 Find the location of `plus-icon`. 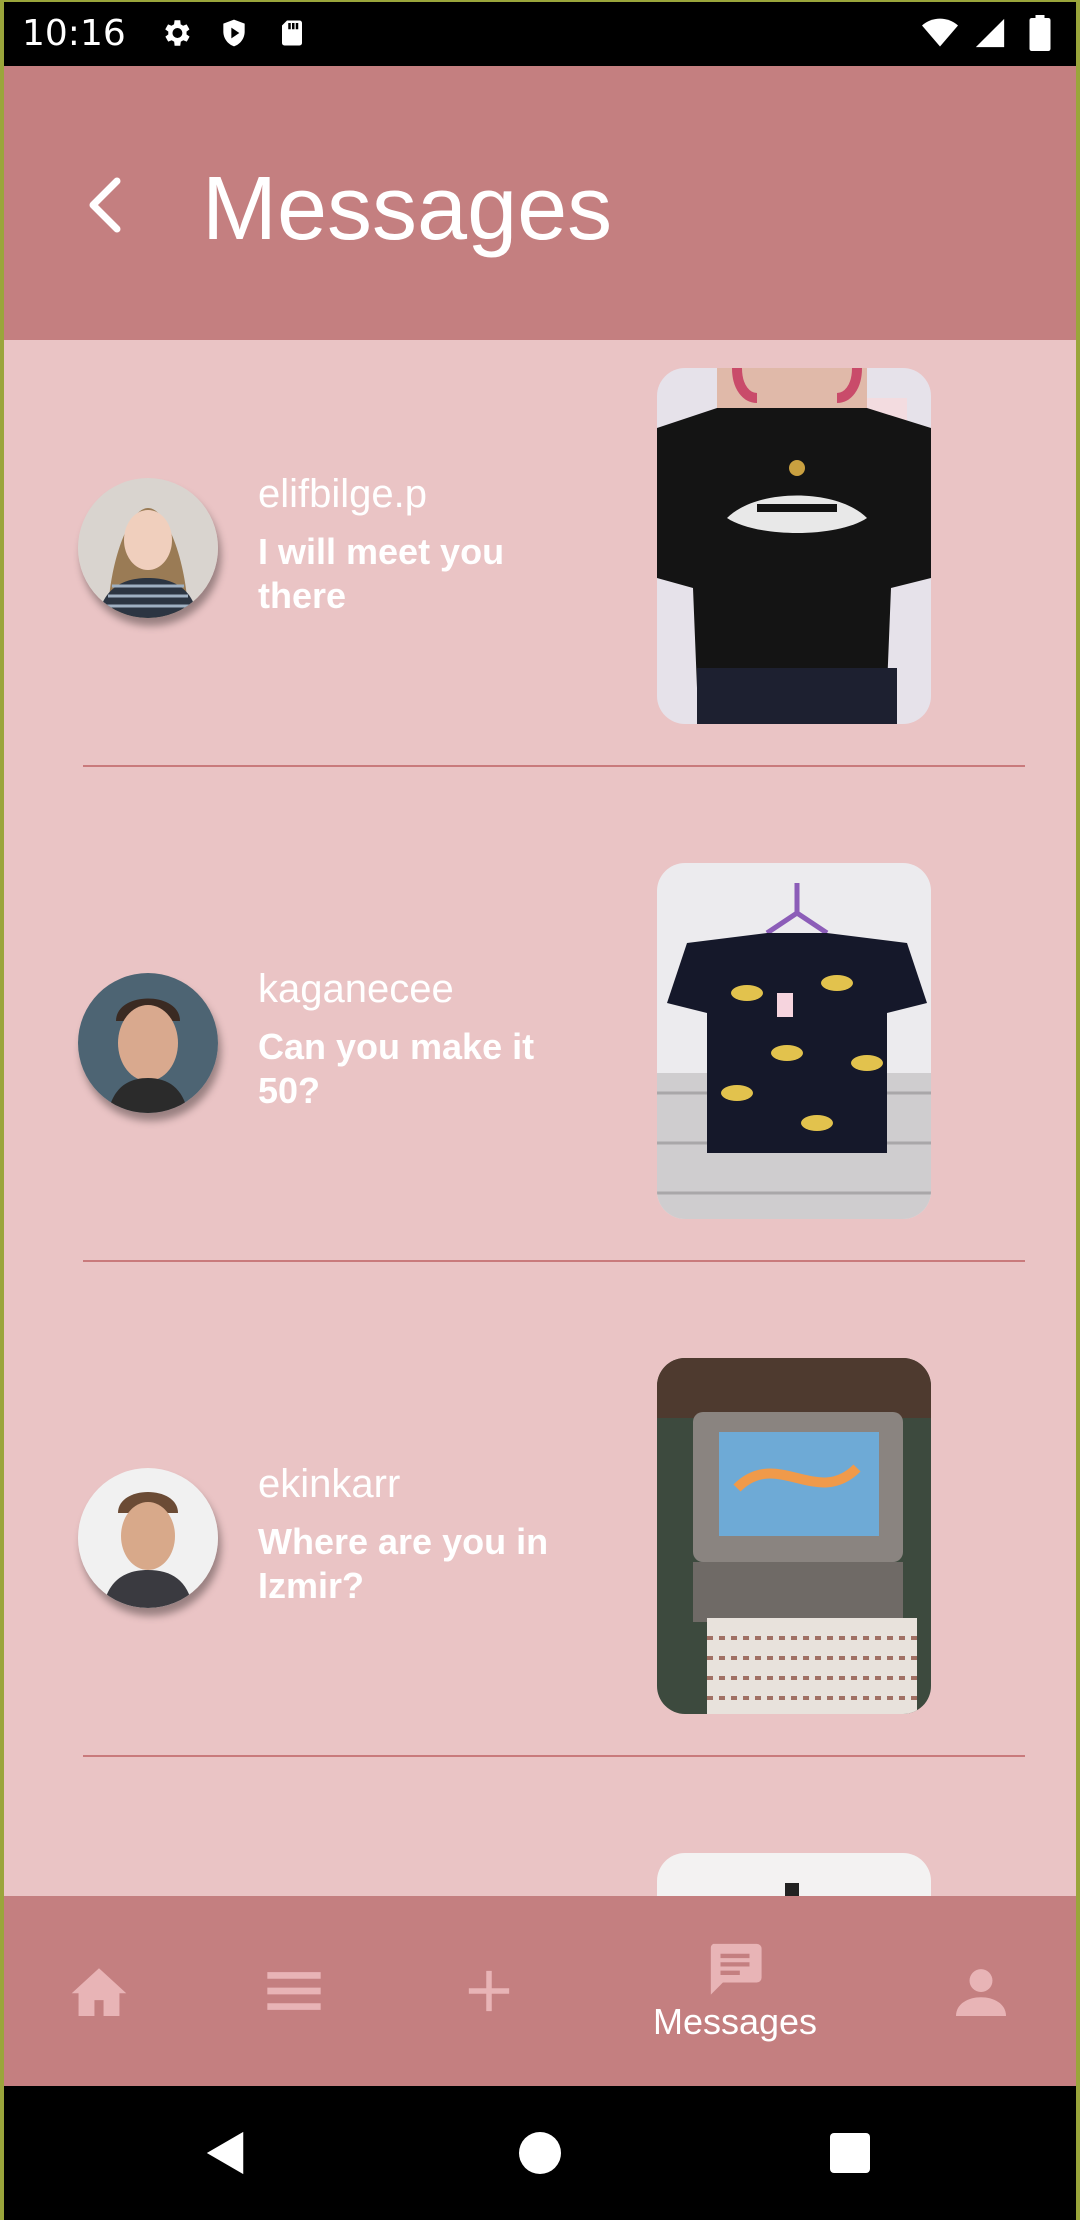

plus-icon is located at coordinates (489, 1991).